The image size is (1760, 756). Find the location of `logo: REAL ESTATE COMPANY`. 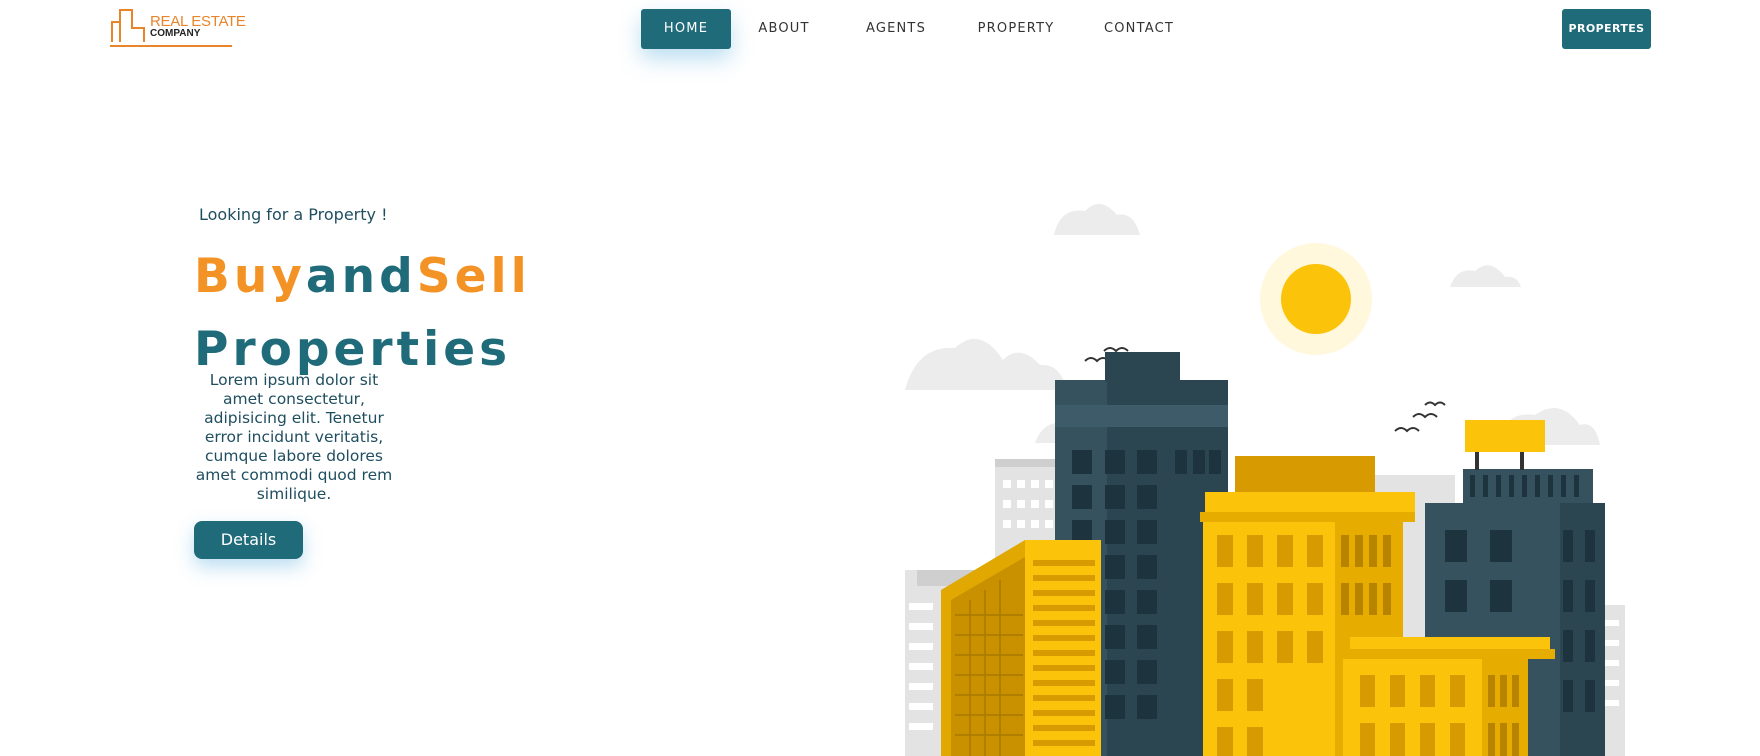

logo: REAL ESTATE COMPANY is located at coordinates (178, 28).